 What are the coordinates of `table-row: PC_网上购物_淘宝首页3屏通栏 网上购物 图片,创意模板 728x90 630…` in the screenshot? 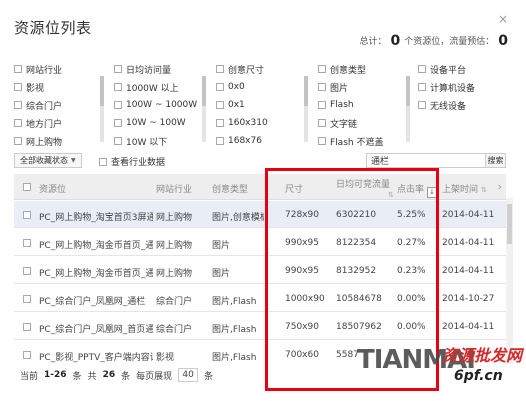 It's located at (260, 214).